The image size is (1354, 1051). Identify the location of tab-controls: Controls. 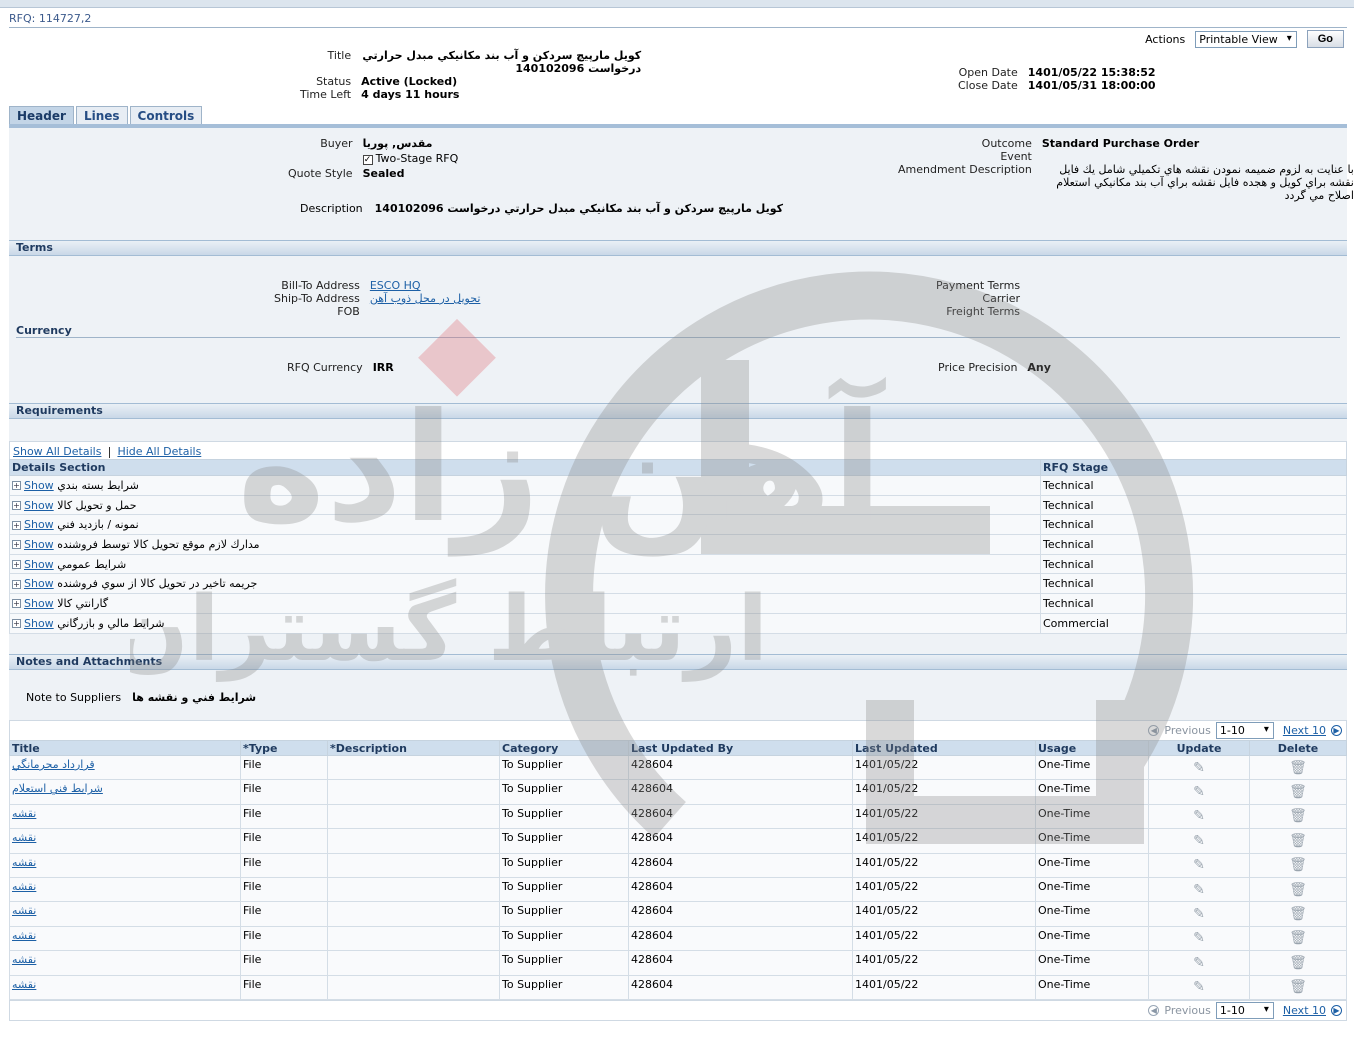
(166, 115).